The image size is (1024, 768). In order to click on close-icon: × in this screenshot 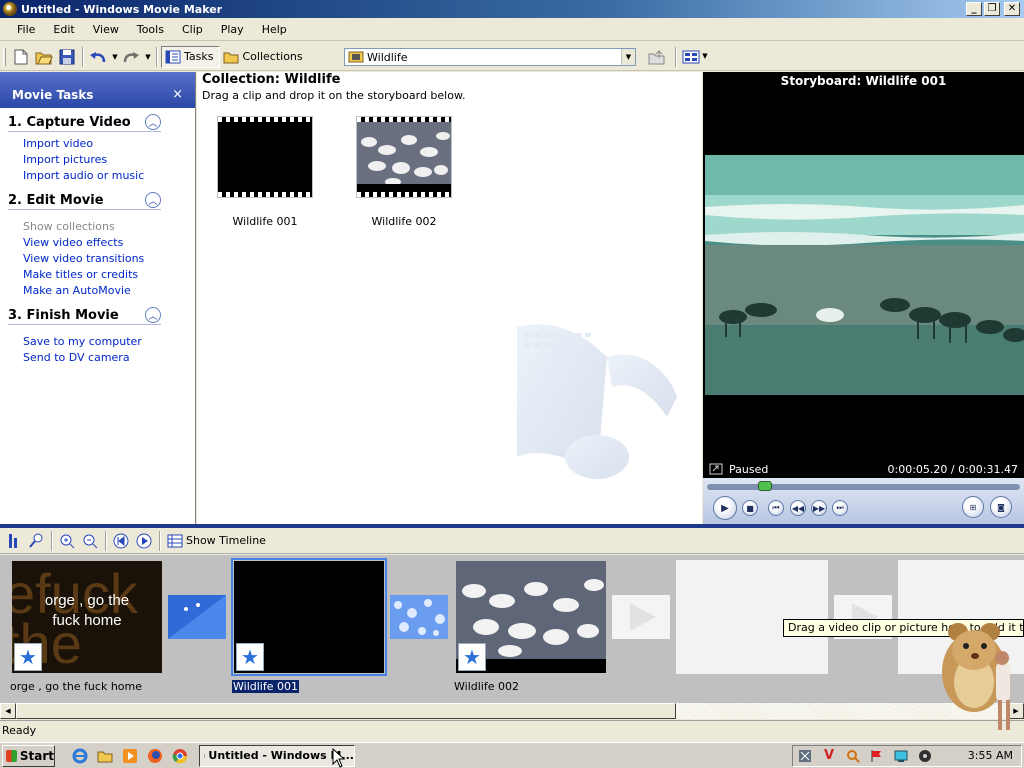, I will do `click(177, 94)`.